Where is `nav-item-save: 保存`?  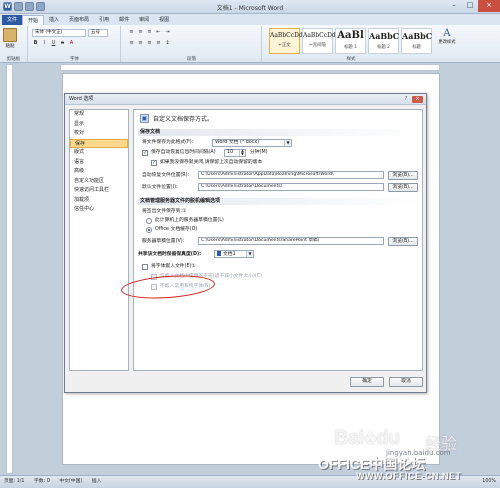
nav-item-save: 保存 is located at coordinates (99, 143).